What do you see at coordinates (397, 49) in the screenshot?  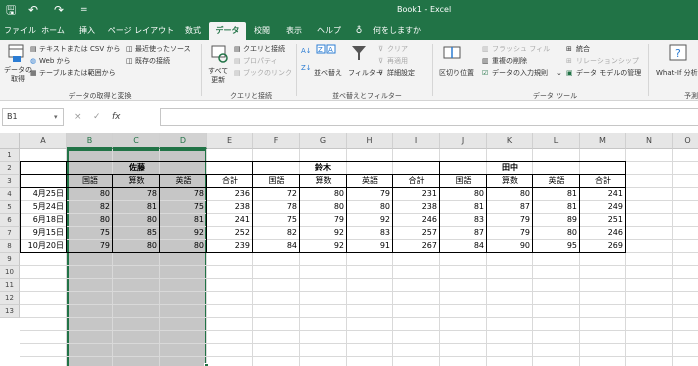 I see `clear-button: クリア` at bounding box center [397, 49].